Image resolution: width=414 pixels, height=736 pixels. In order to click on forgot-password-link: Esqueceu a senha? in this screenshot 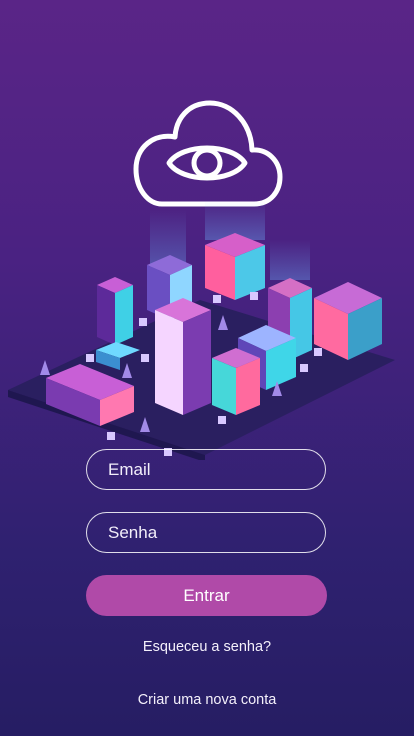, I will do `click(207, 647)`.